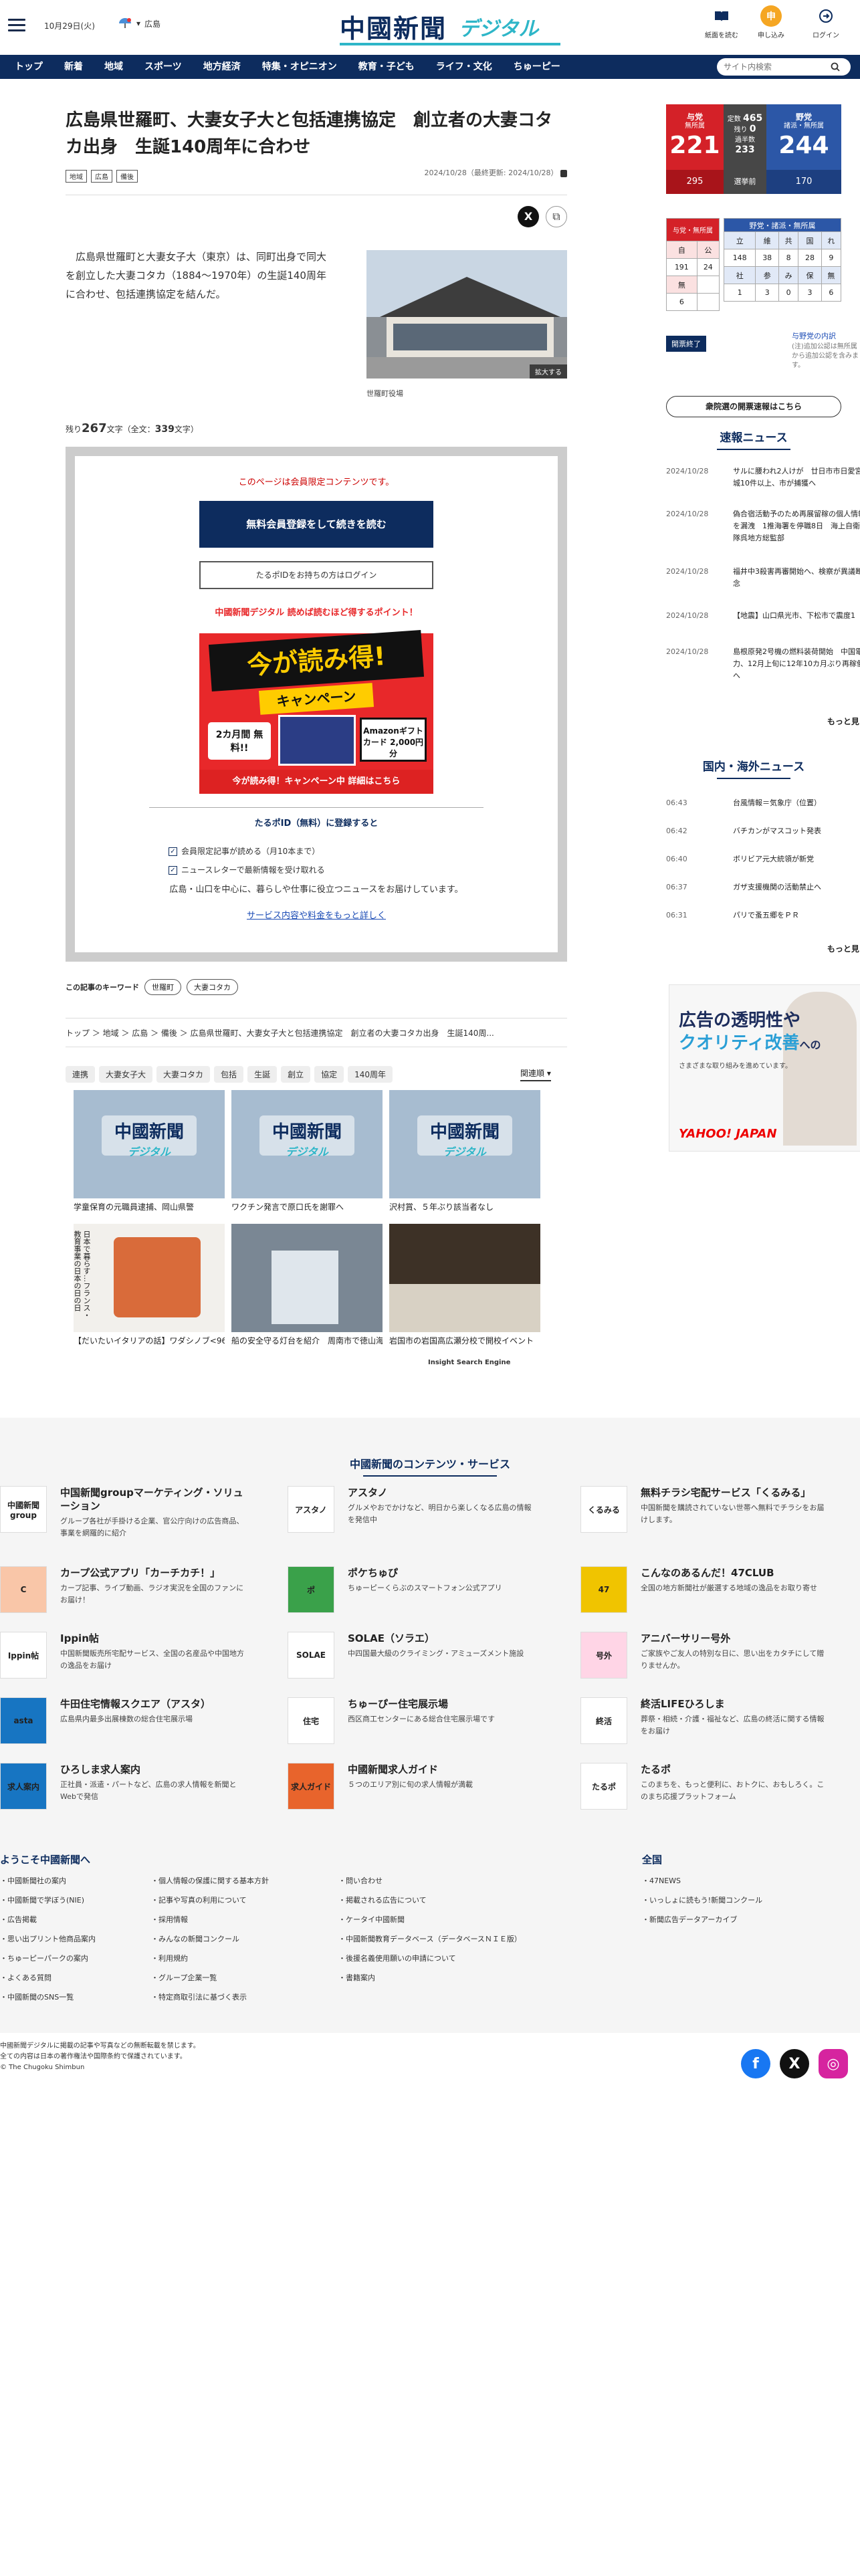 This screenshot has height=2576, width=860. What do you see at coordinates (114, 67) in the screenshot?
I see `nav-item-region: 地域` at bounding box center [114, 67].